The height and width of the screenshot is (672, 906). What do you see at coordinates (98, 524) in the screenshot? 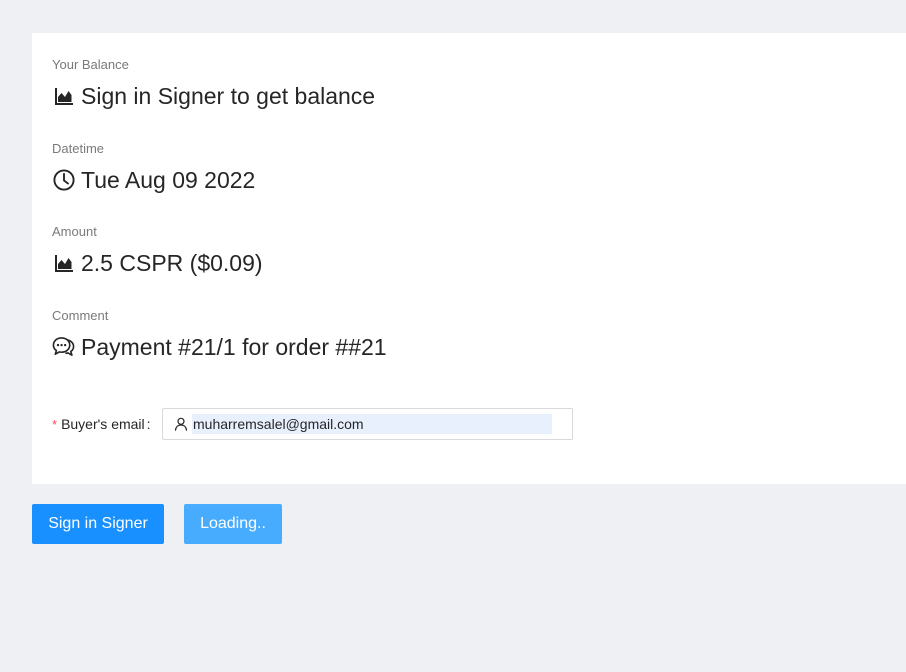
I see `sign-in-signer-button: Sign in Signer` at bounding box center [98, 524].